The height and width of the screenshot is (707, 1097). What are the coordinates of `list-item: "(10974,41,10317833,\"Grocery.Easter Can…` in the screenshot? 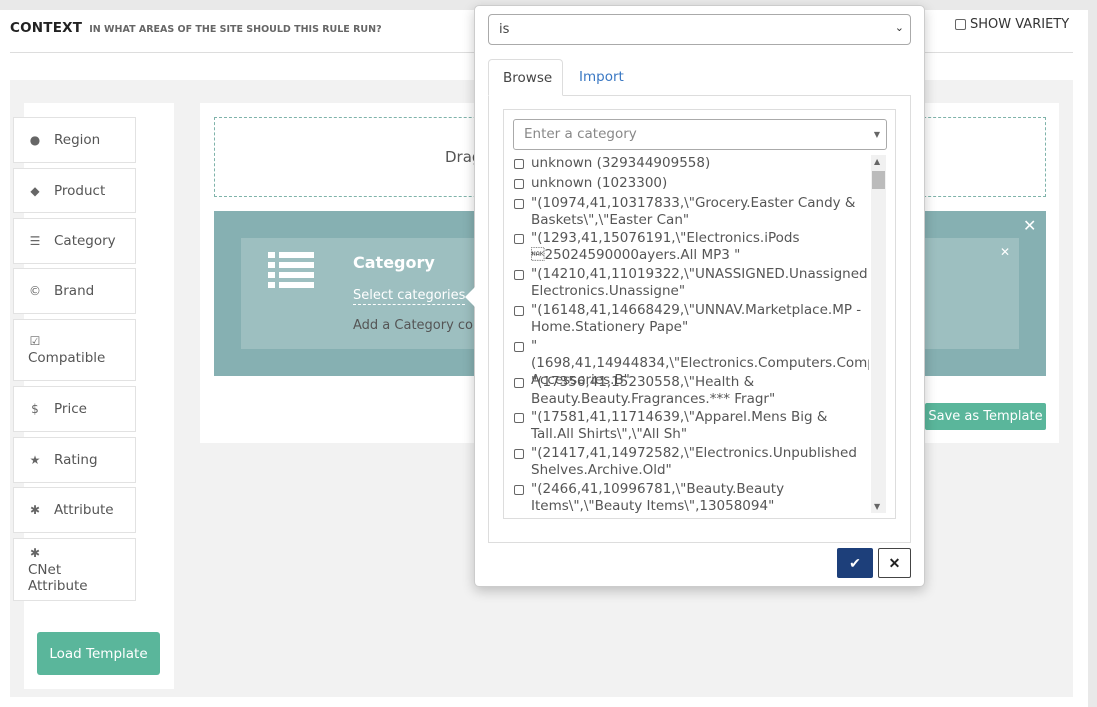 It's located at (691, 212).